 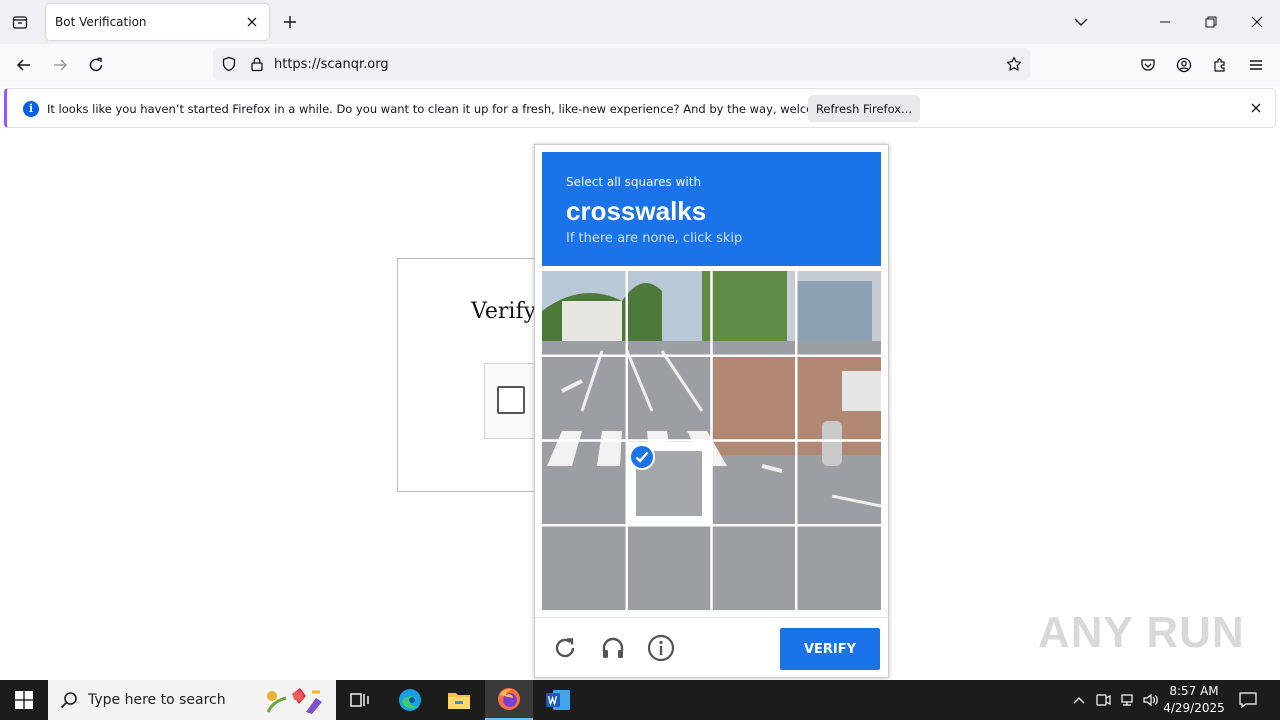 What do you see at coordinates (360, 700) in the screenshot?
I see `task-view-icon` at bounding box center [360, 700].